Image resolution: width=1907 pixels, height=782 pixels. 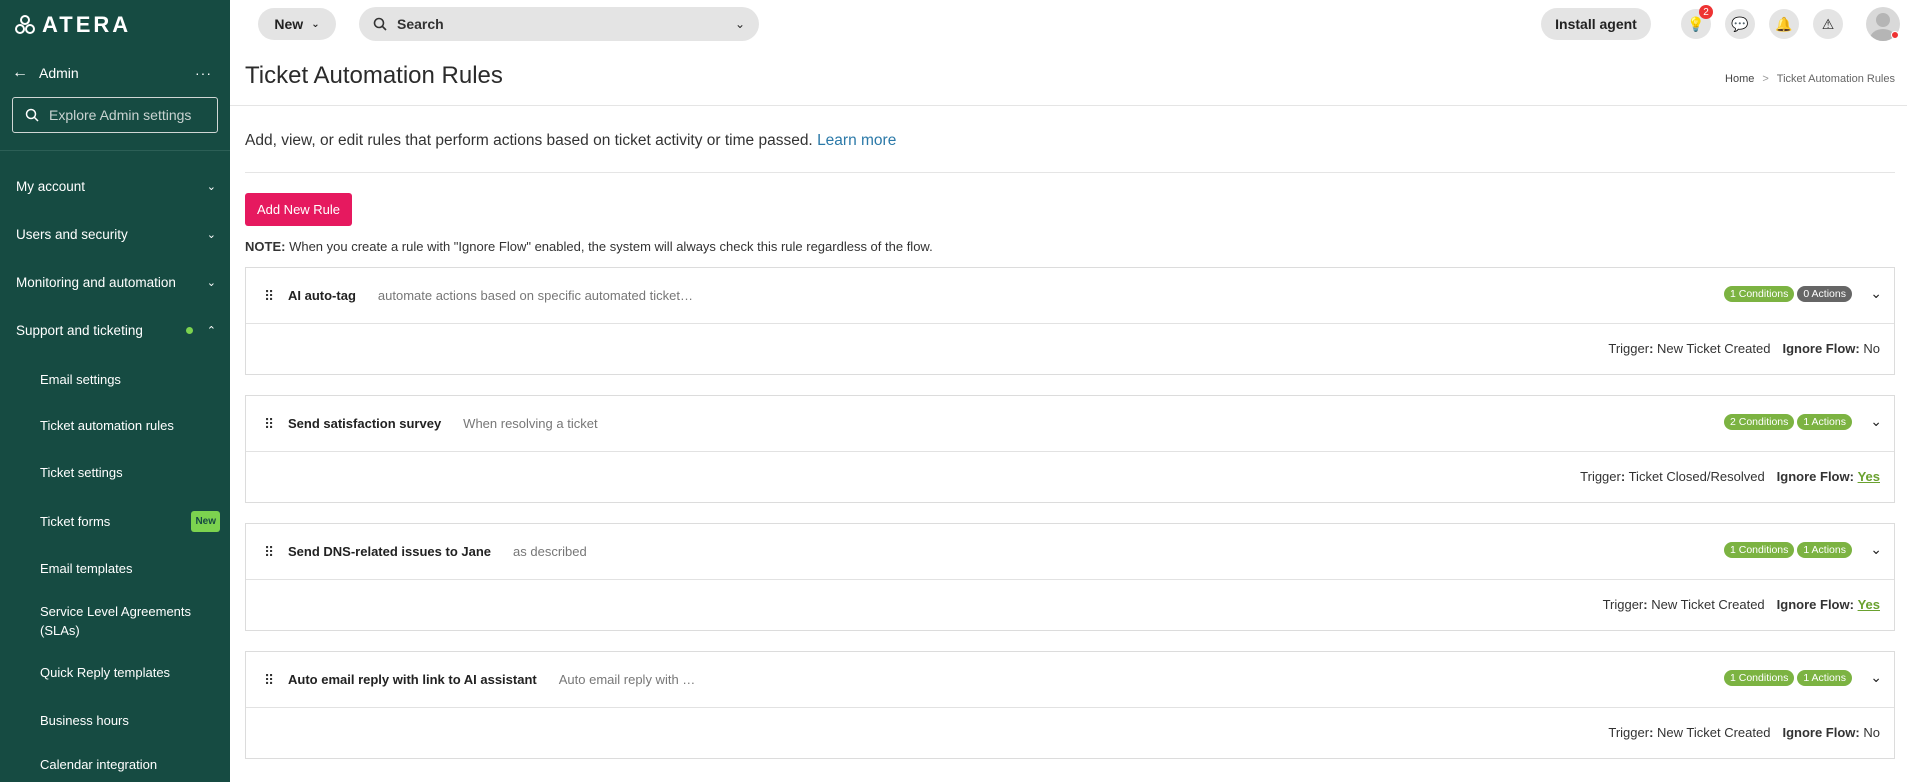 What do you see at coordinates (1697, 22) in the screenshot?
I see `lightbulb-icon: 💡 2` at bounding box center [1697, 22].